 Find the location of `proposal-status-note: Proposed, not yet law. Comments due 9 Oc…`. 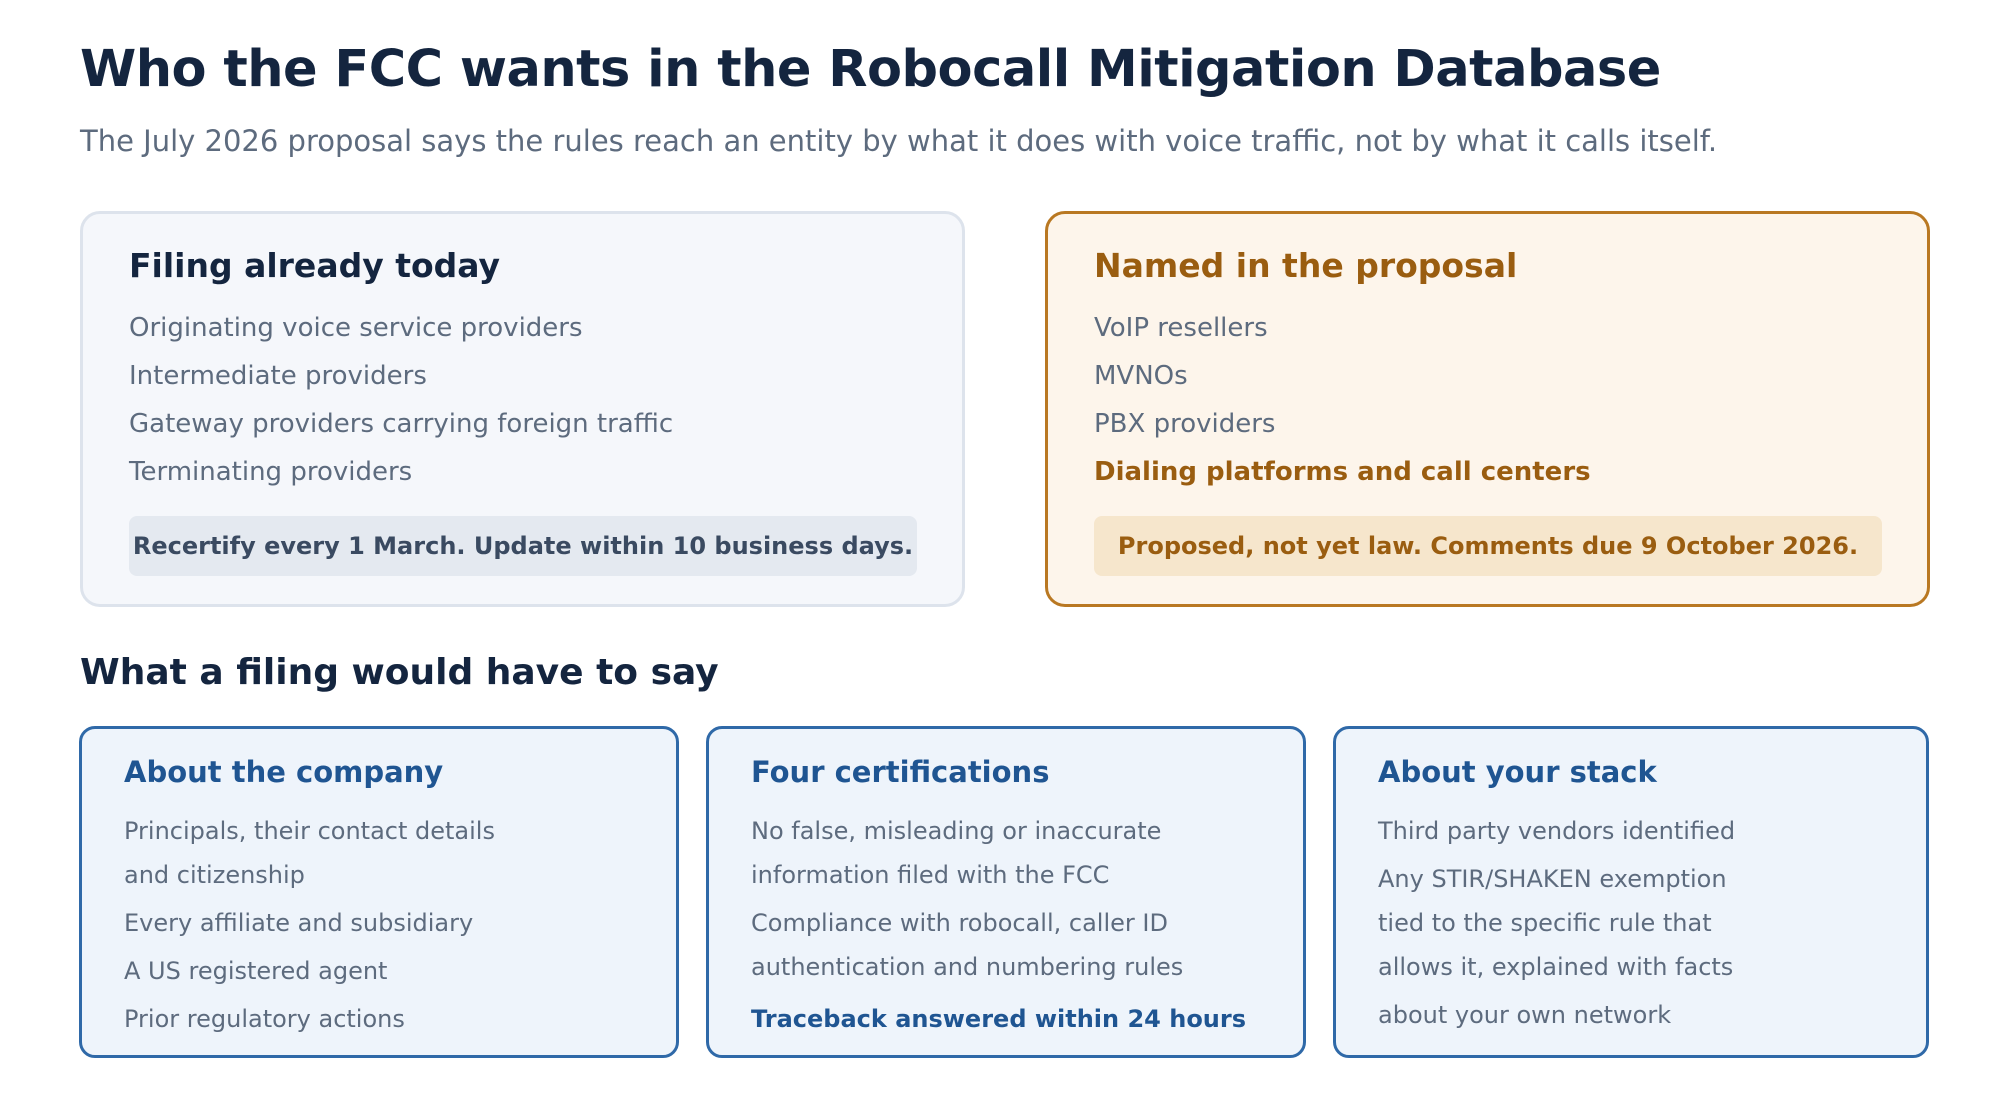

proposal-status-note: Proposed, not yet law. Comments due 9 Oc… is located at coordinates (1488, 546).